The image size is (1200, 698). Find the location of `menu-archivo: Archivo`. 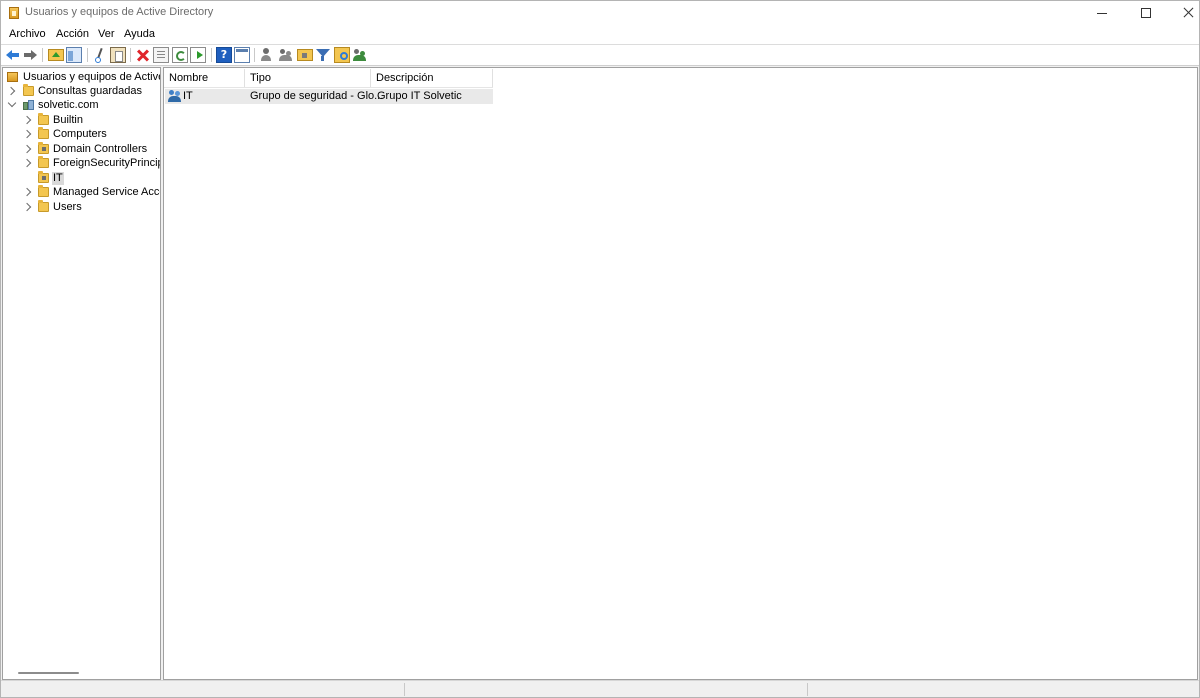

menu-archivo: Archivo is located at coordinates (27, 34).